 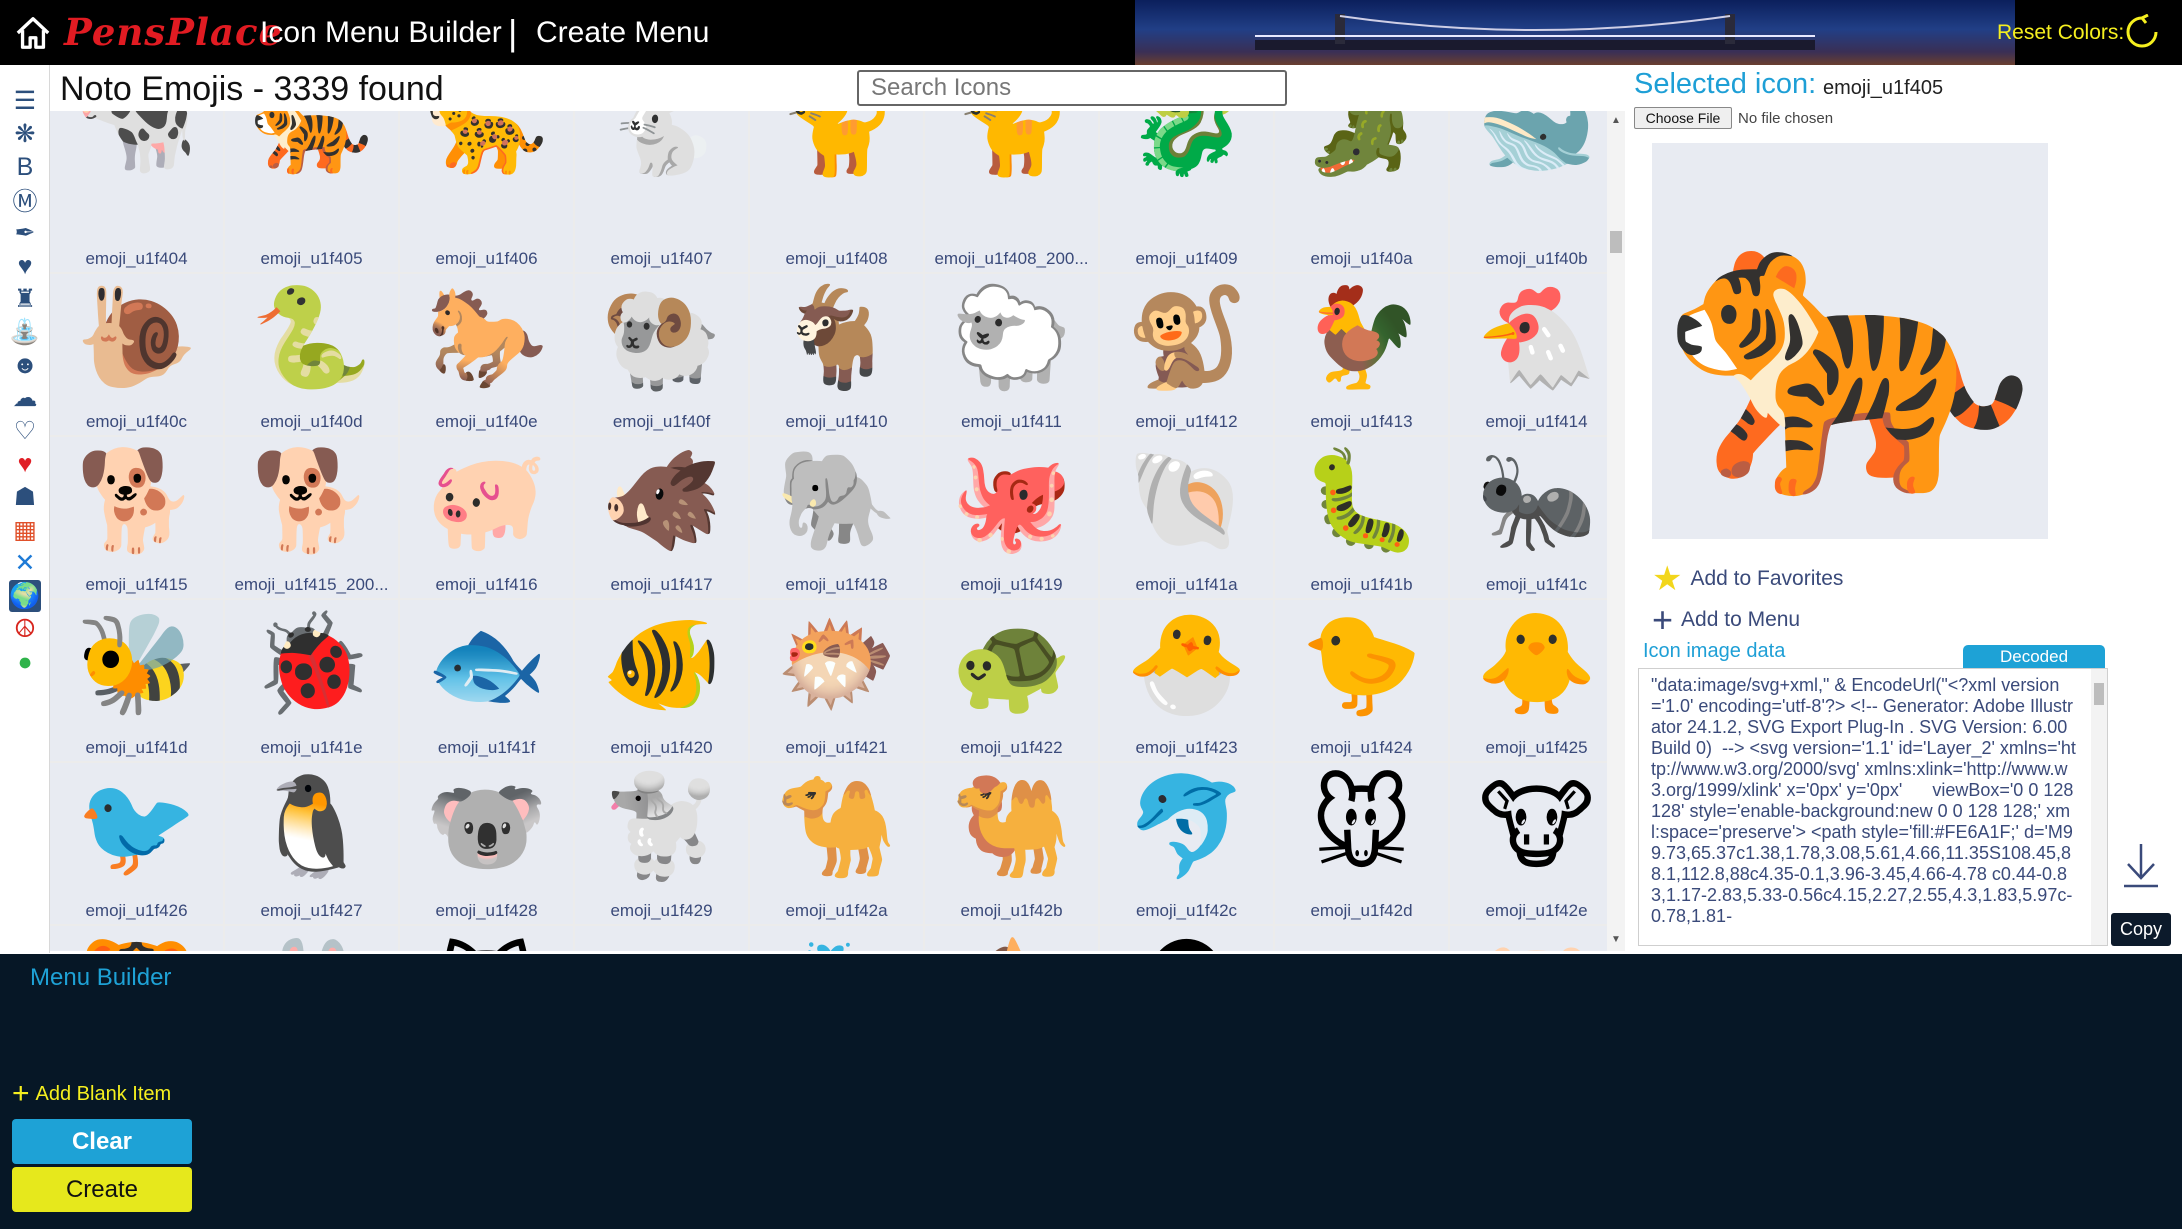 I want to click on data-scrollbar-thumb, so click(x=2099, y=694).